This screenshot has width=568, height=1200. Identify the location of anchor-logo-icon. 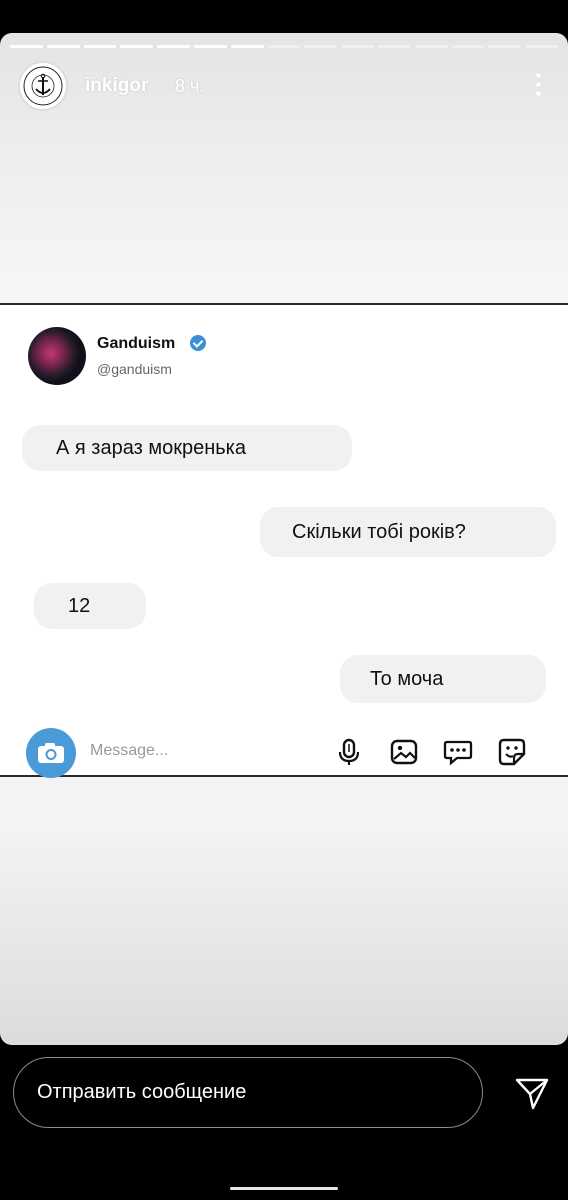
(43, 86).